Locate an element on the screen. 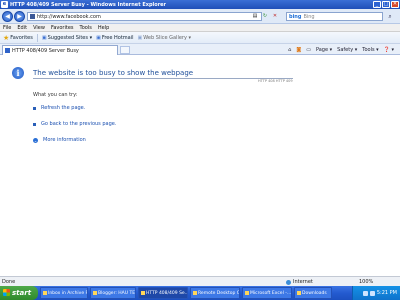 The width and height of the screenshot is (400, 300). favorites-button: ★ Favorites is located at coordinates (18, 38).